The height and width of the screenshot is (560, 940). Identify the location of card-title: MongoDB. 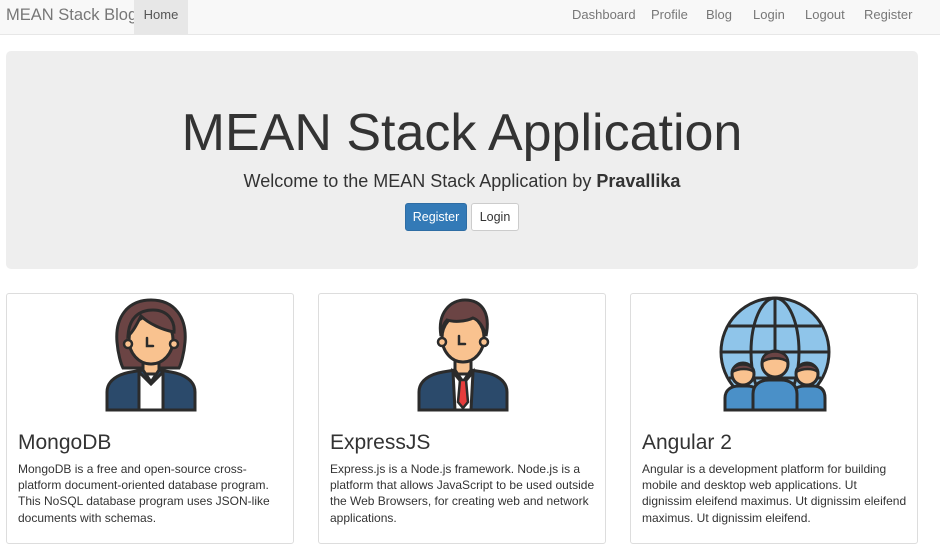
(65, 442).